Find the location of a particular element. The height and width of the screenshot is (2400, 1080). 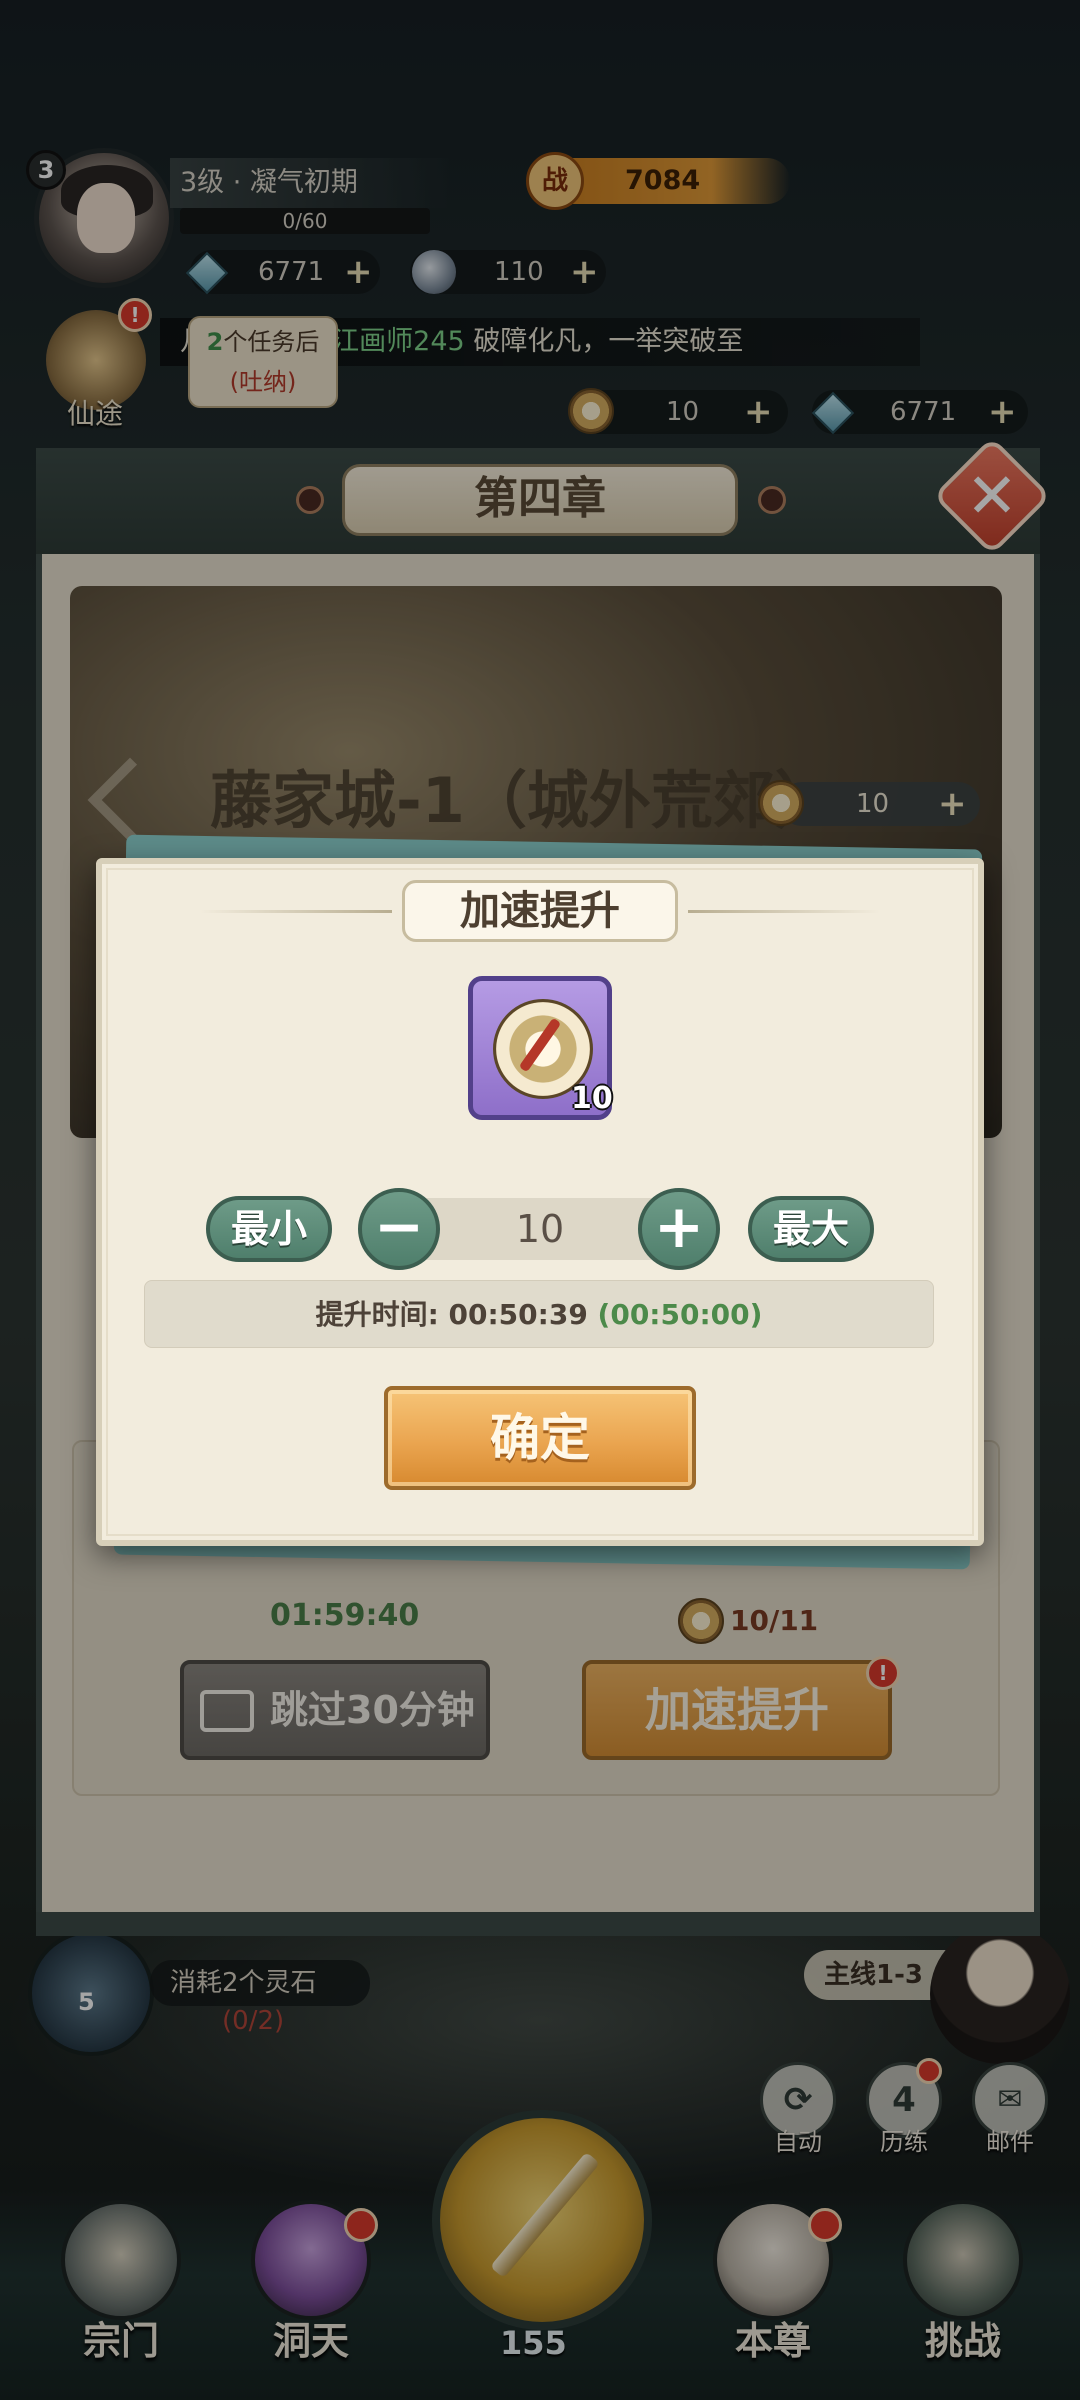

increase-button: + is located at coordinates (679, 1229).